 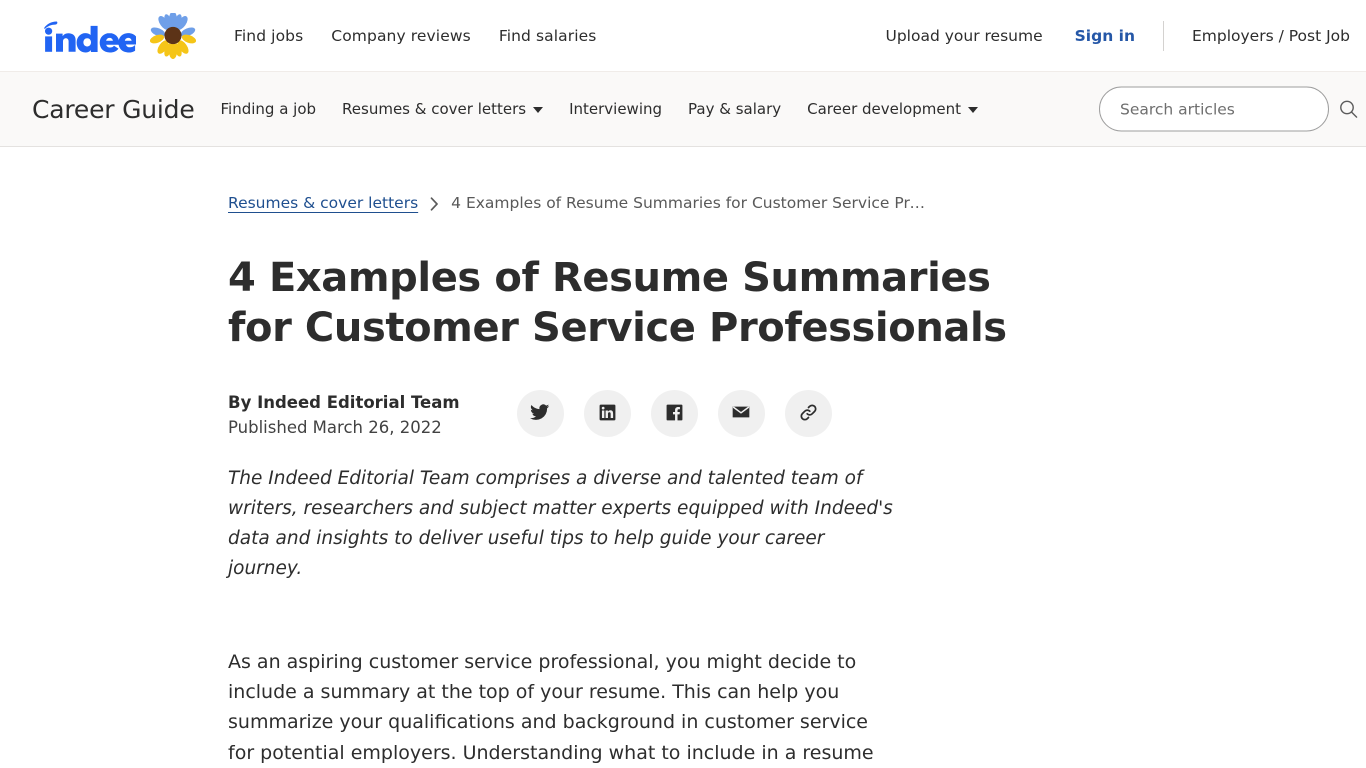 I want to click on share-linkedin-button, so click(x=607, y=413).